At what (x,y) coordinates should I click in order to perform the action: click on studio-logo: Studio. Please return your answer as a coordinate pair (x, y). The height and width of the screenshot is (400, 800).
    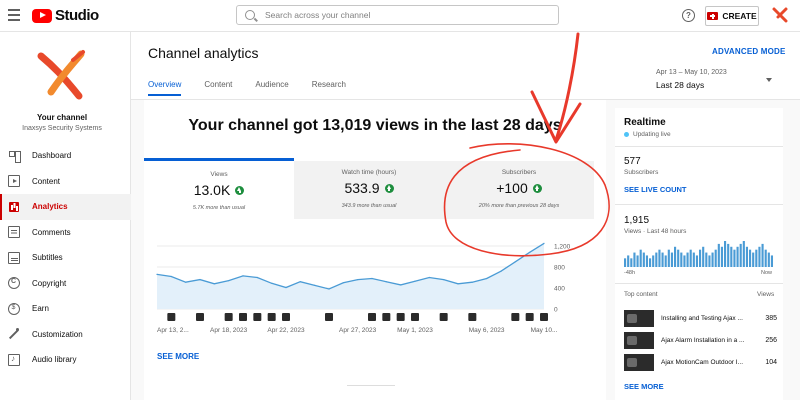
    Looking at the image, I should click on (65, 15).